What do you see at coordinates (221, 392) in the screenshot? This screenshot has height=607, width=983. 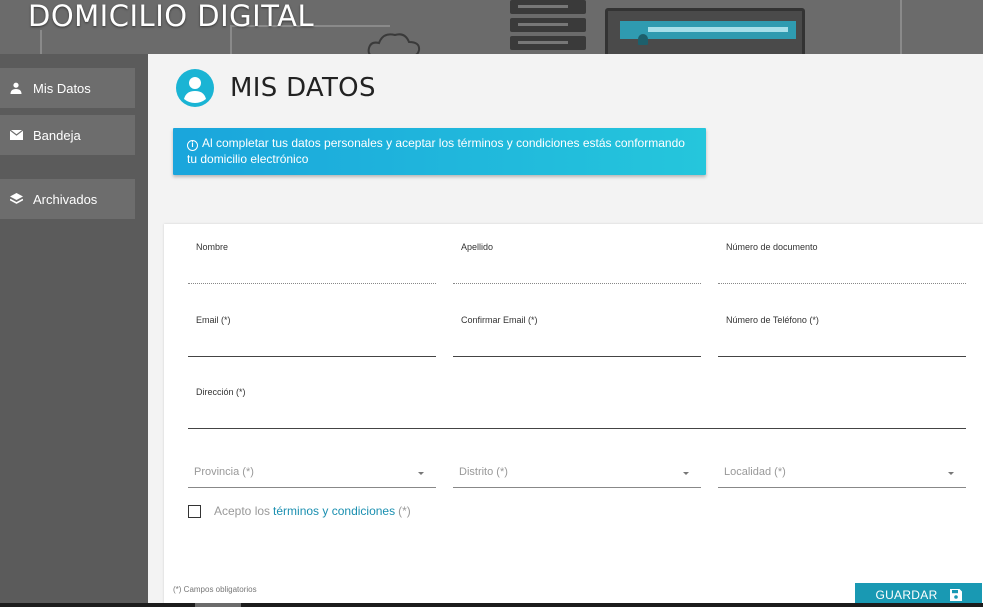 I see `field-label: Dirección (*)` at bounding box center [221, 392].